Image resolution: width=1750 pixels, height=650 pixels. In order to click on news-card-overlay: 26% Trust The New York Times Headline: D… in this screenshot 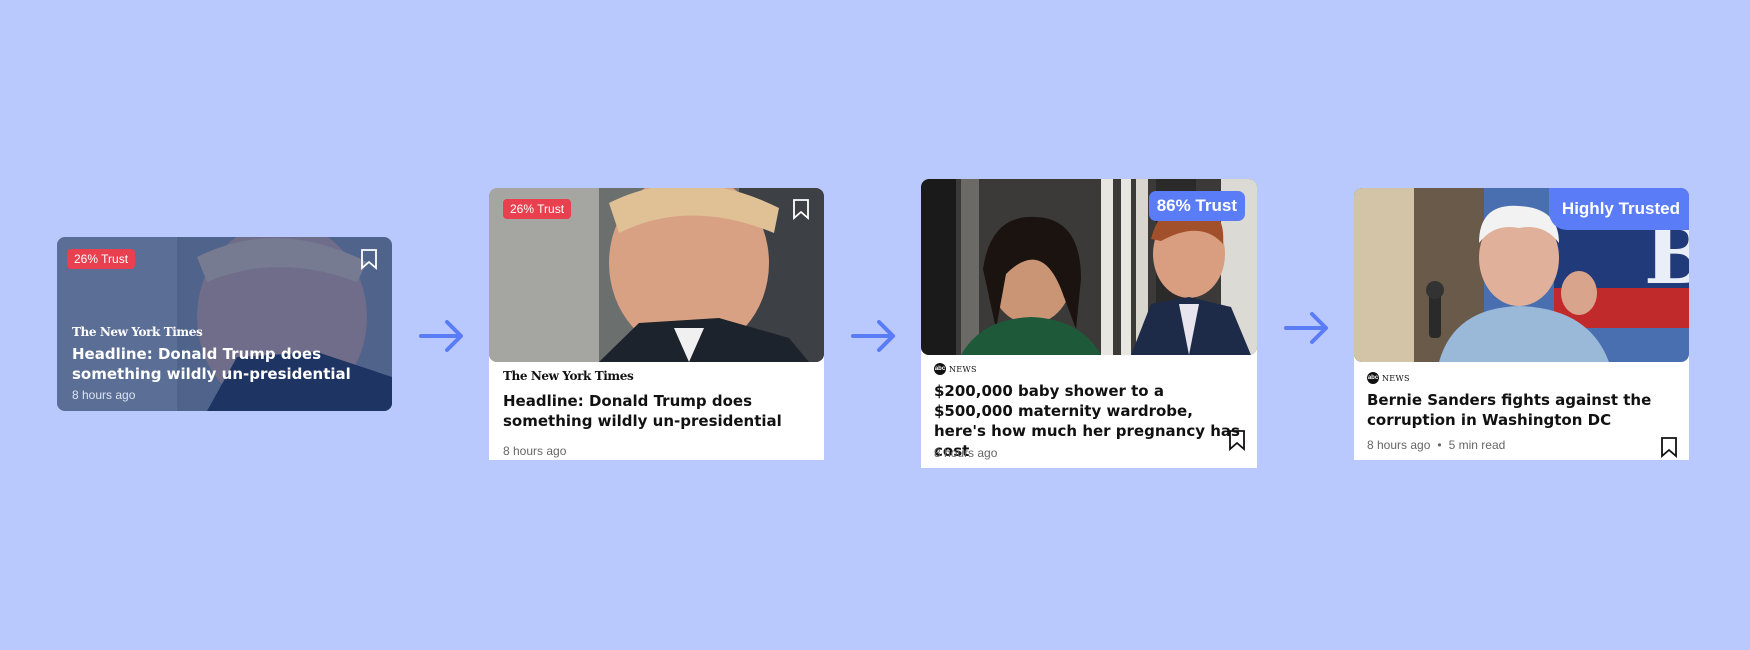, I will do `click(224, 324)`.